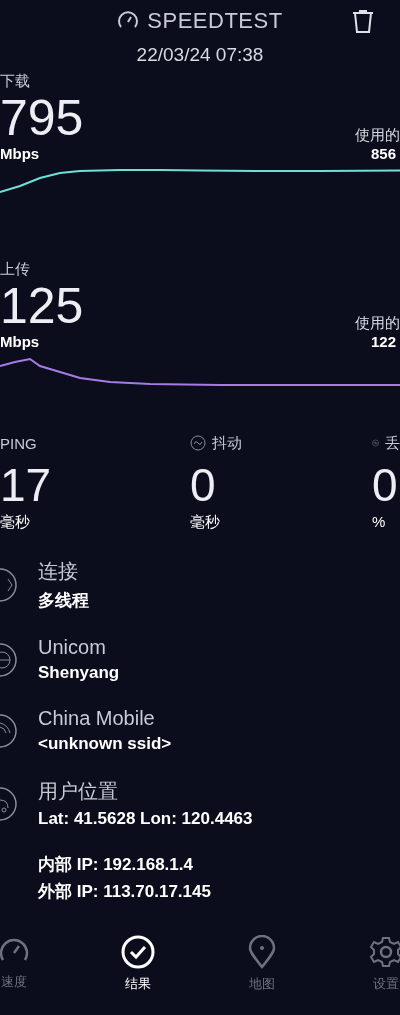 The height and width of the screenshot is (1015, 400). Describe the element at coordinates (227, 443) in the screenshot. I see `metric-label: 抖动` at that location.